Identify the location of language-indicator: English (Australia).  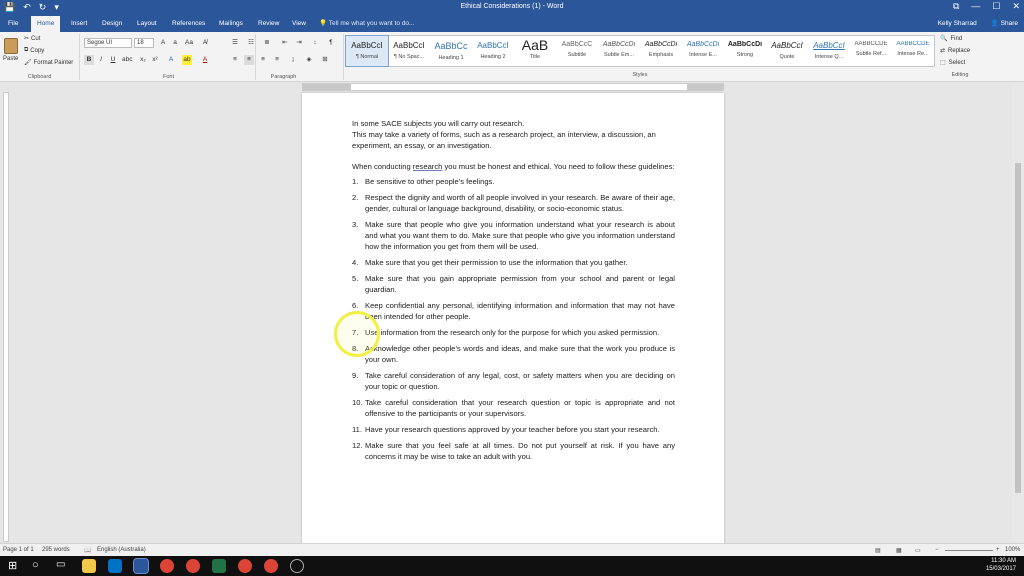
(121, 550).